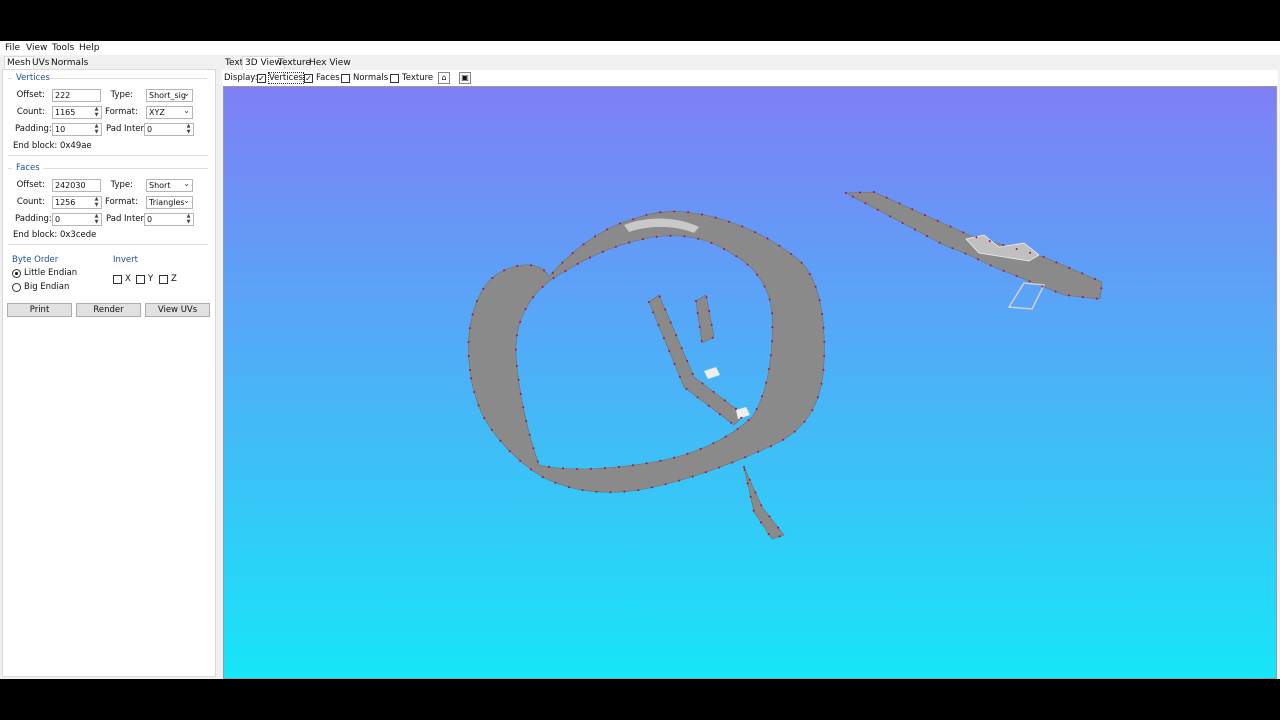  Describe the element at coordinates (117, 279) in the screenshot. I see `invert-x-checkbox` at that location.